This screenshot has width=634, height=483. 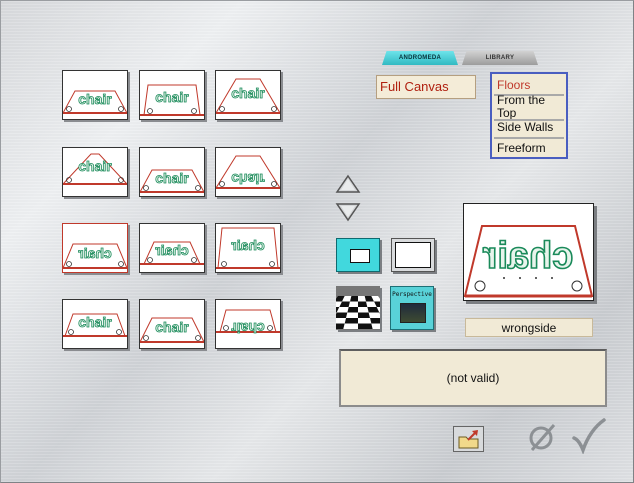 What do you see at coordinates (531, 107) in the screenshot?
I see `menu-item-from-the-top: From the Top` at bounding box center [531, 107].